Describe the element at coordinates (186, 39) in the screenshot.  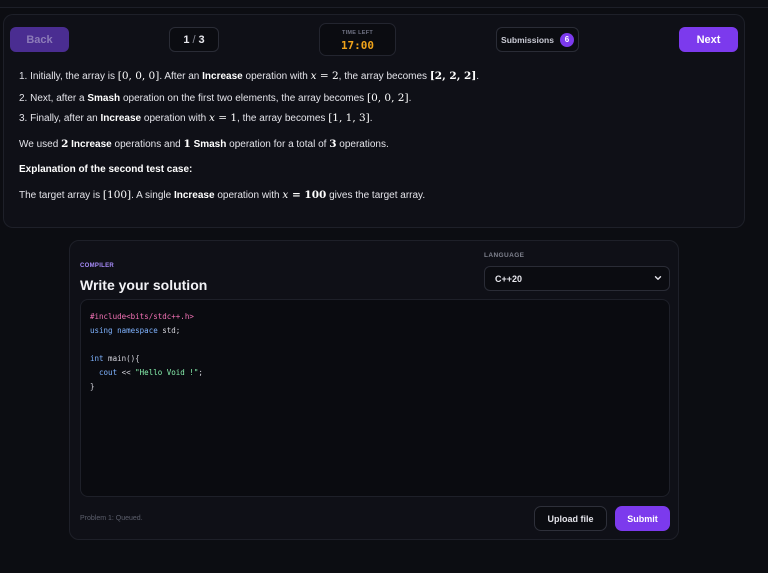
I see `page-current: 1` at that location.